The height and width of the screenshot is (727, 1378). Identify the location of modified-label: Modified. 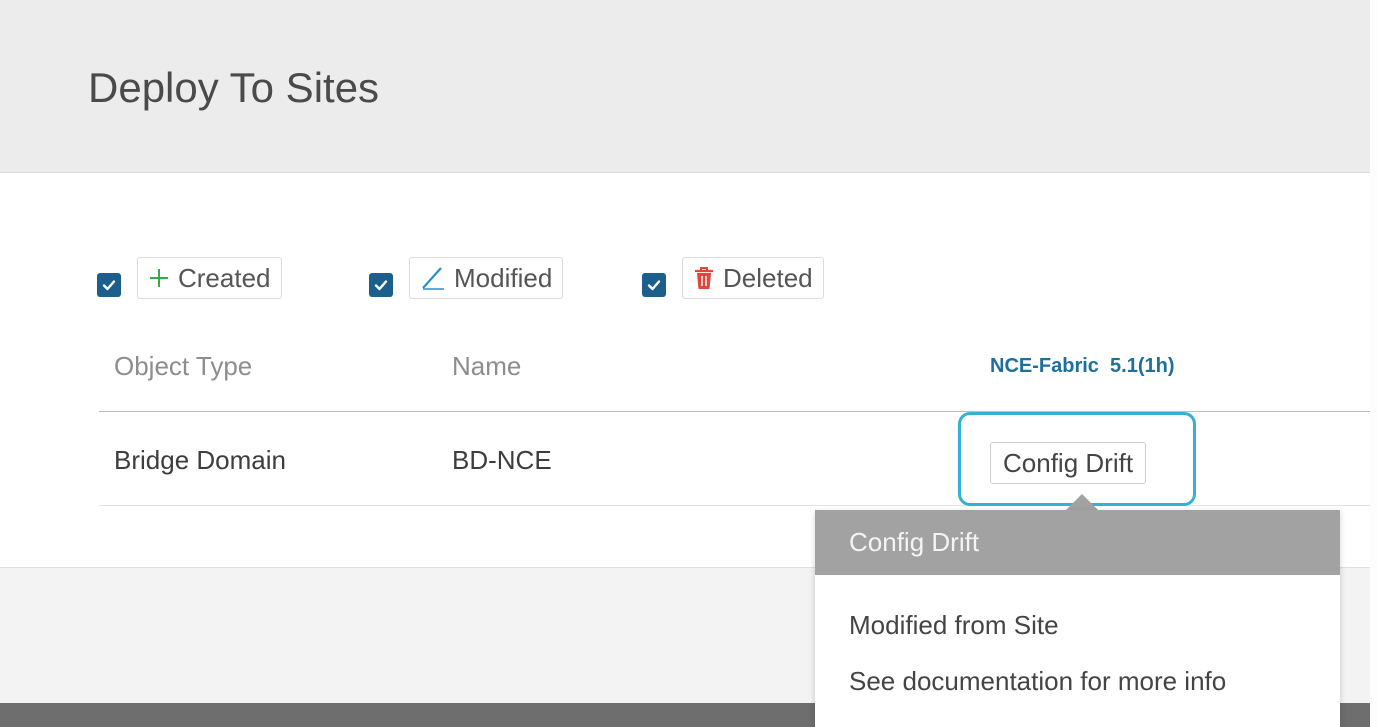
(503, 277).